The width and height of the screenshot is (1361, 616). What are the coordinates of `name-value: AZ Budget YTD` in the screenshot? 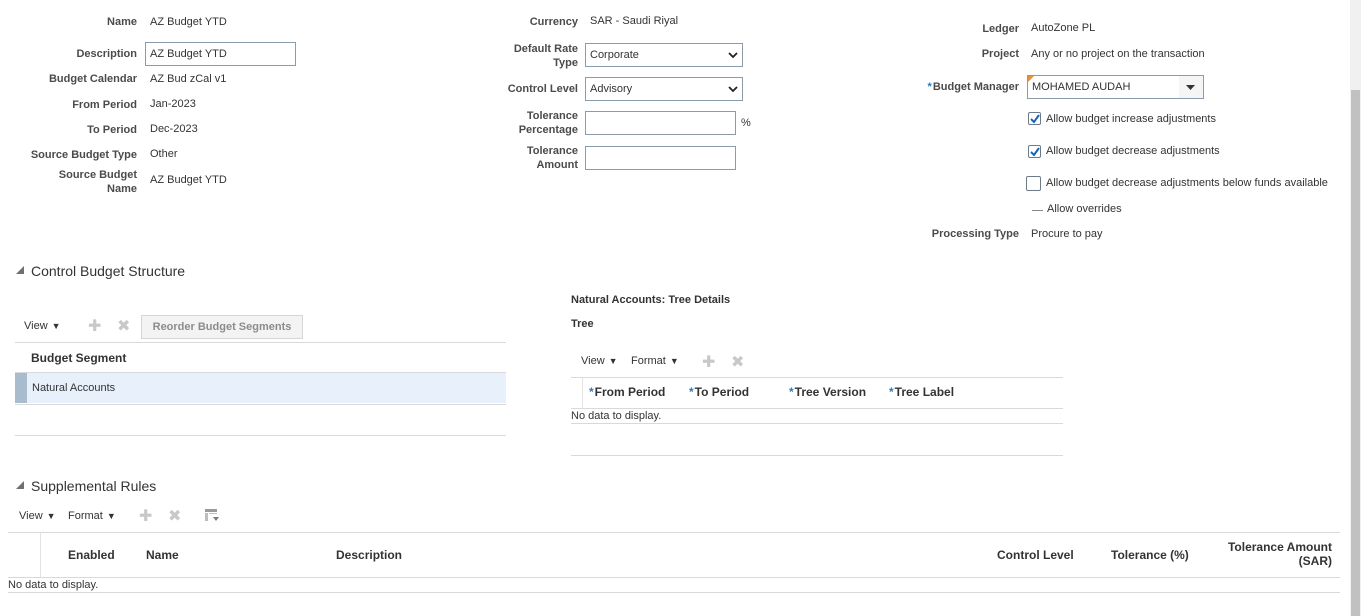 It's located at (188, 22).